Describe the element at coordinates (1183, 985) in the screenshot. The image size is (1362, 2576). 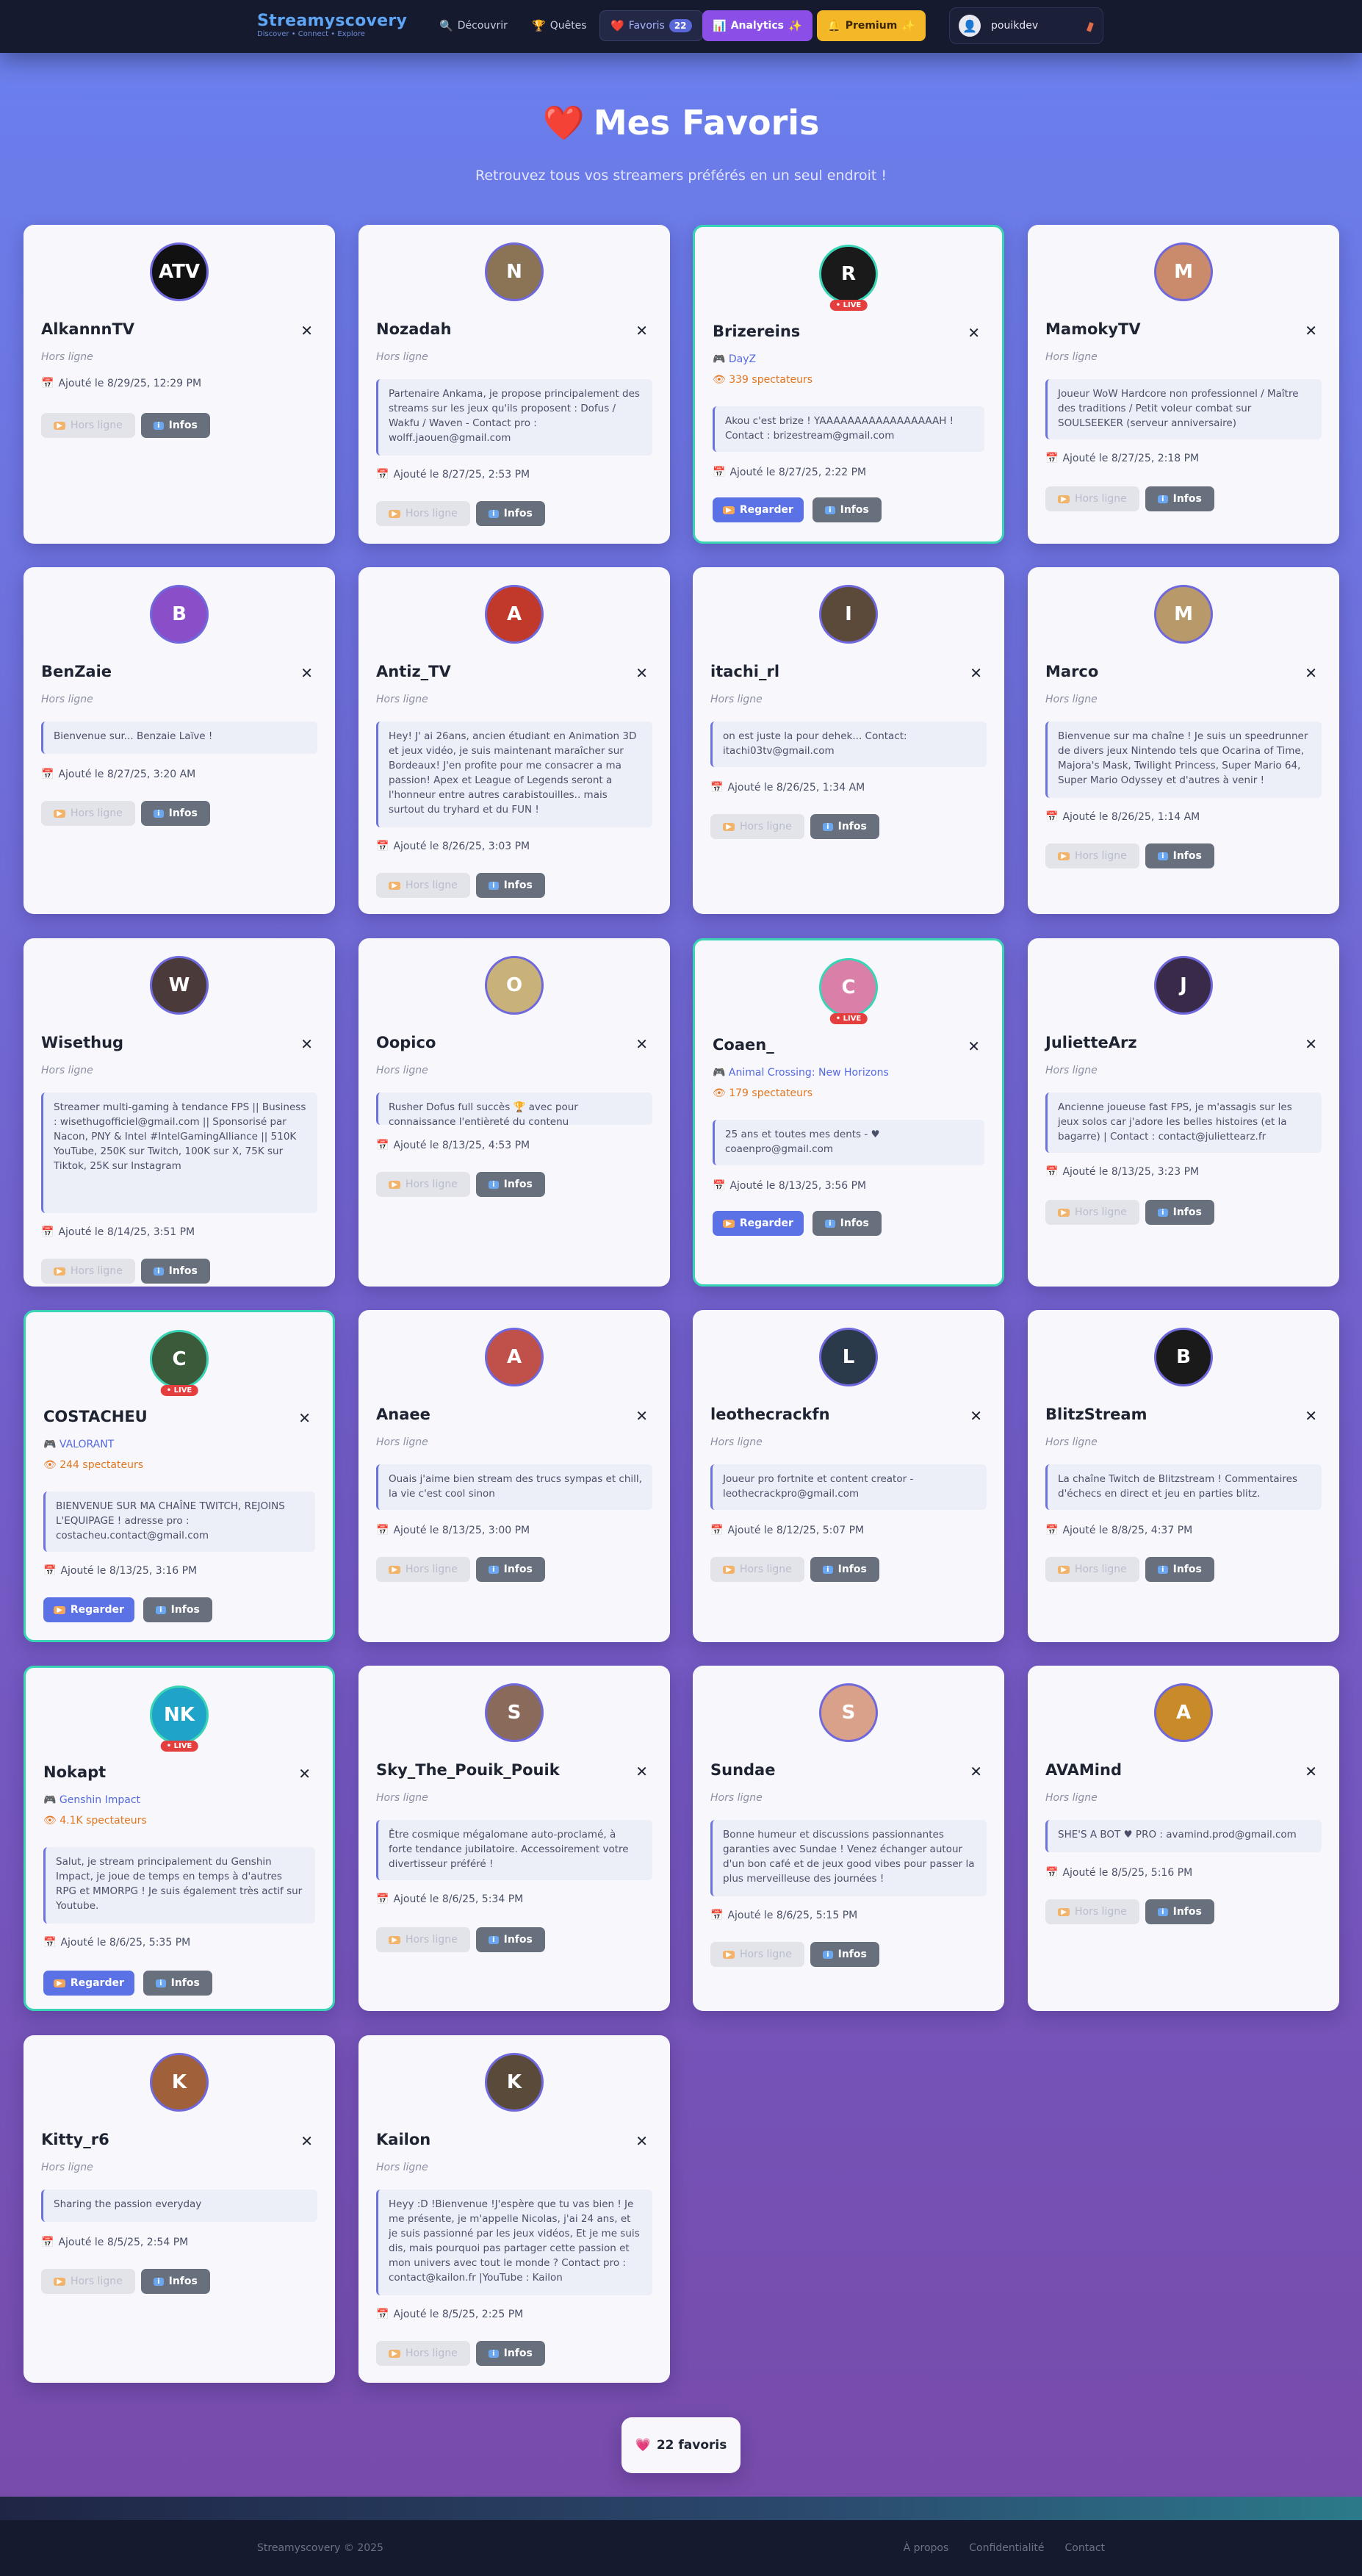
I see `streamer-avatar-wrap: J` at that location.